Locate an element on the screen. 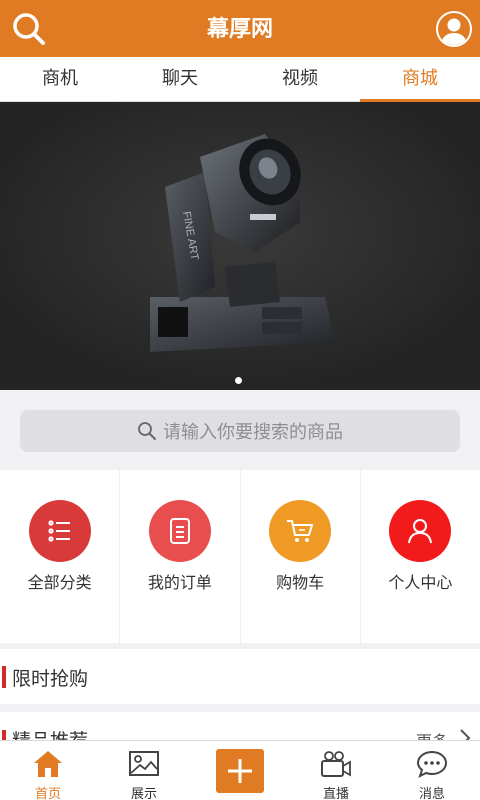 Image resolution: width=480 pixels, height=800 pixels. flash-sale-title: 限时抢购 is located at coordinates (50, 679).